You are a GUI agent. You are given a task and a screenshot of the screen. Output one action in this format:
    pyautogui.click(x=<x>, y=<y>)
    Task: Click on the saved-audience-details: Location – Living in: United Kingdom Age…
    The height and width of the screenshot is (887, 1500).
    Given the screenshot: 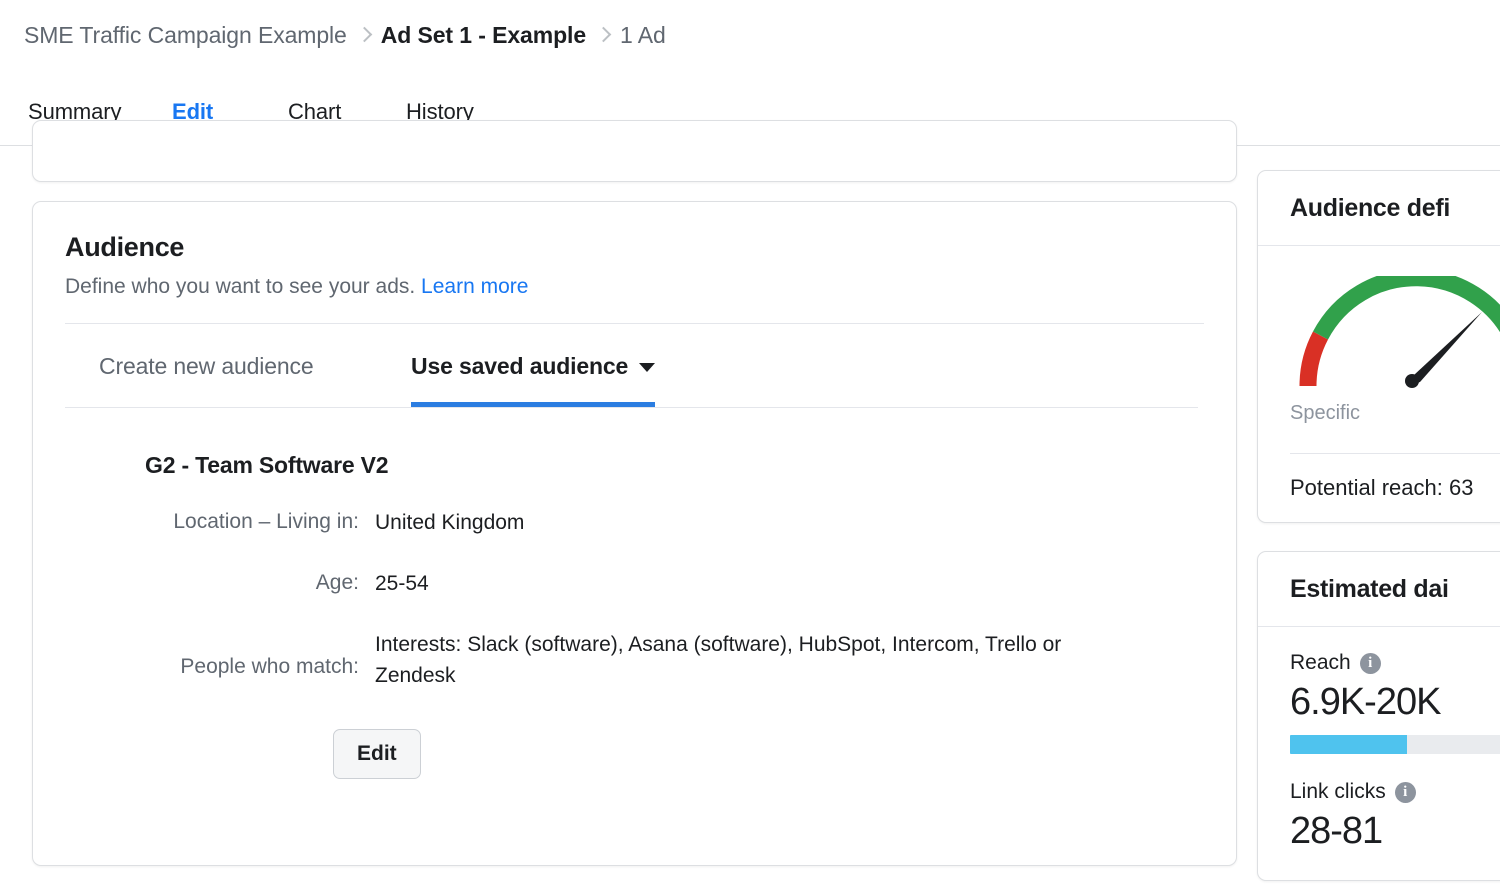 What is the action you would take?
    pyautogui.click(x=674, y=599)
    